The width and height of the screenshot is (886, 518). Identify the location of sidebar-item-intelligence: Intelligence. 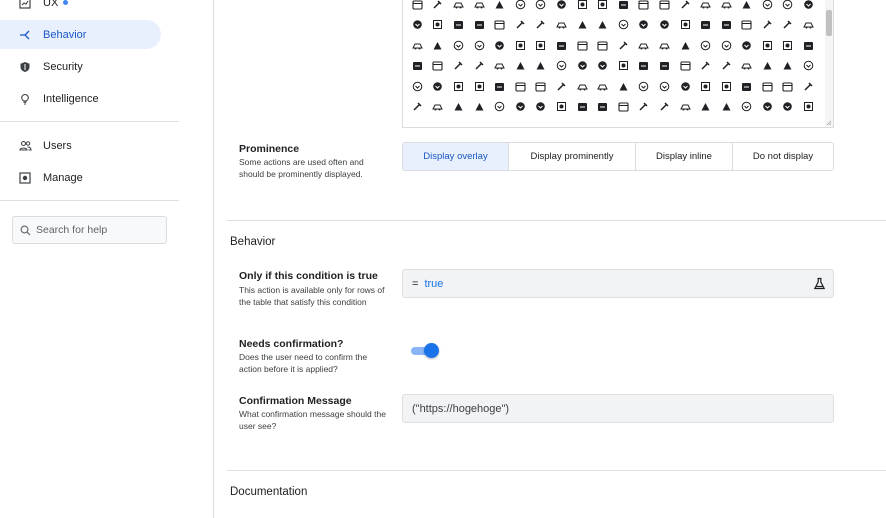
(80, 98).